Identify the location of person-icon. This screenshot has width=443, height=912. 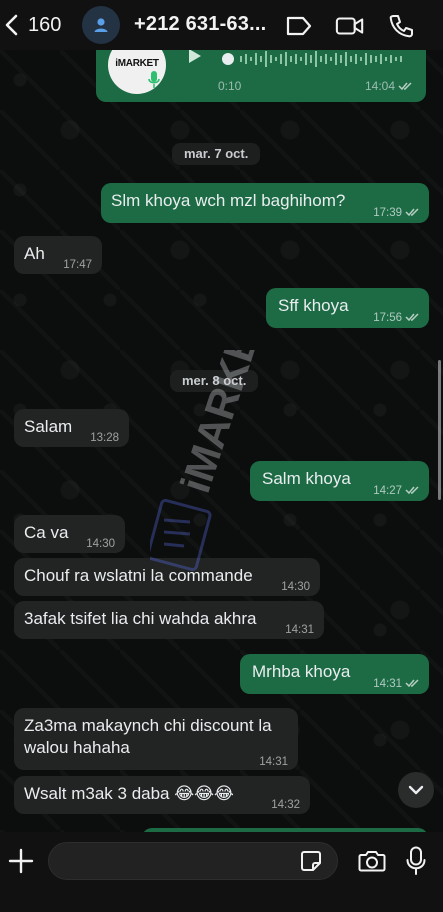
(101, 25).